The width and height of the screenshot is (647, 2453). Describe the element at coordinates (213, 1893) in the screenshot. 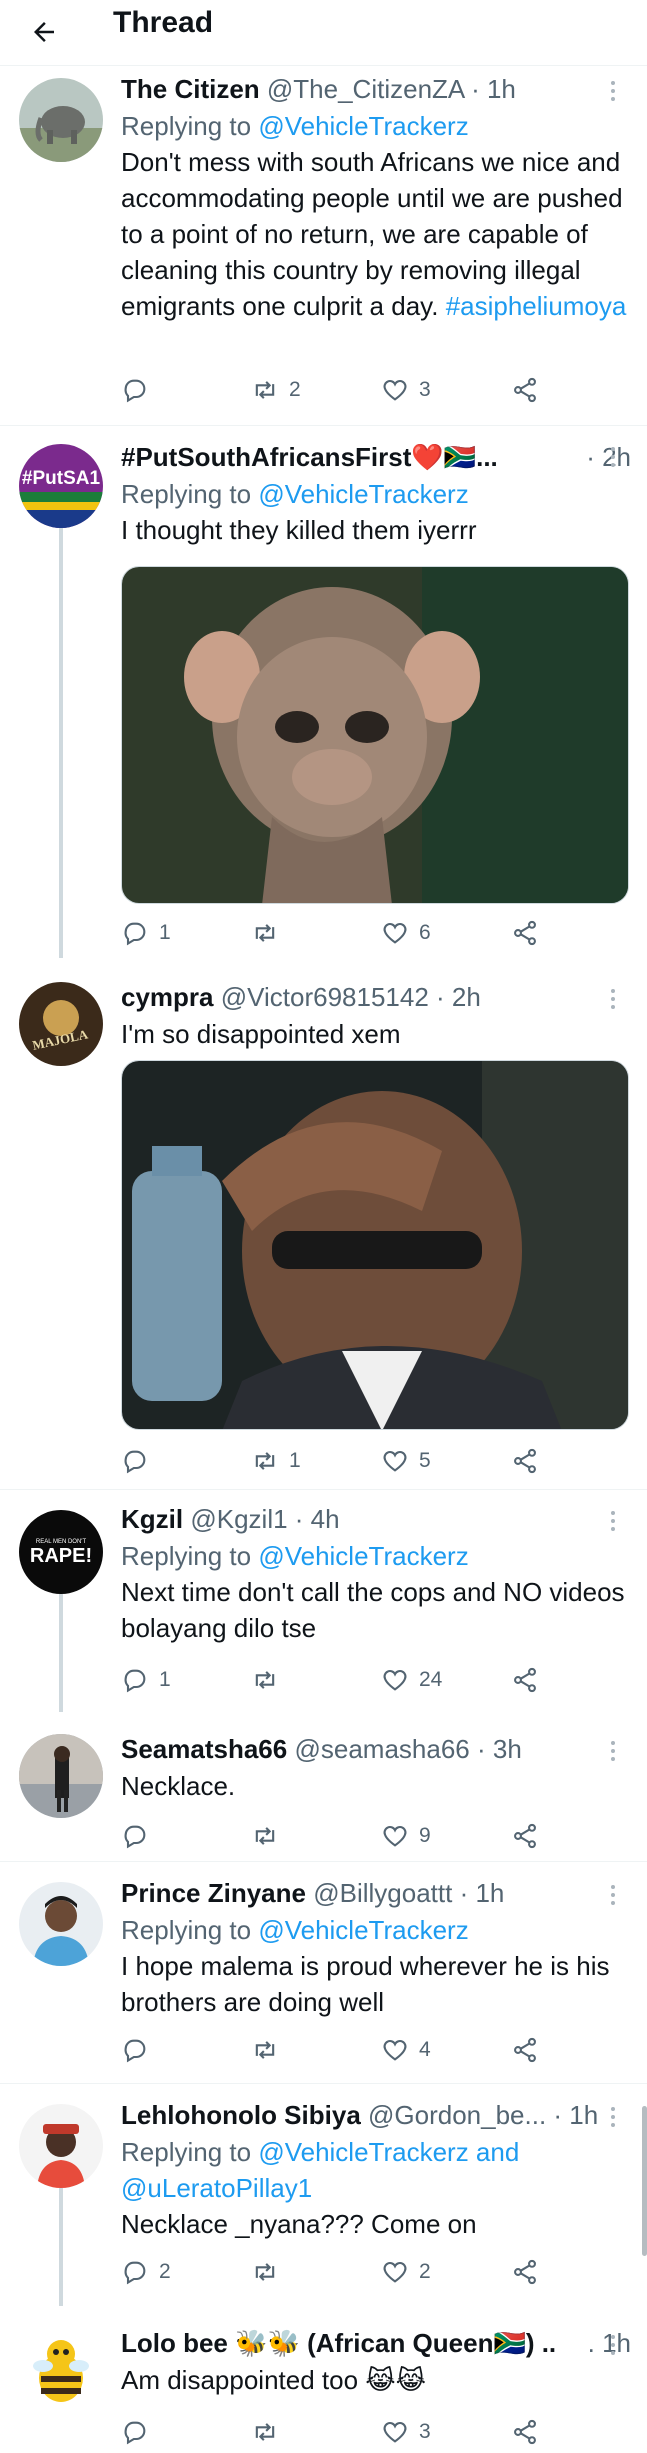

I see `author-name: Prince Zinyane` at that location.